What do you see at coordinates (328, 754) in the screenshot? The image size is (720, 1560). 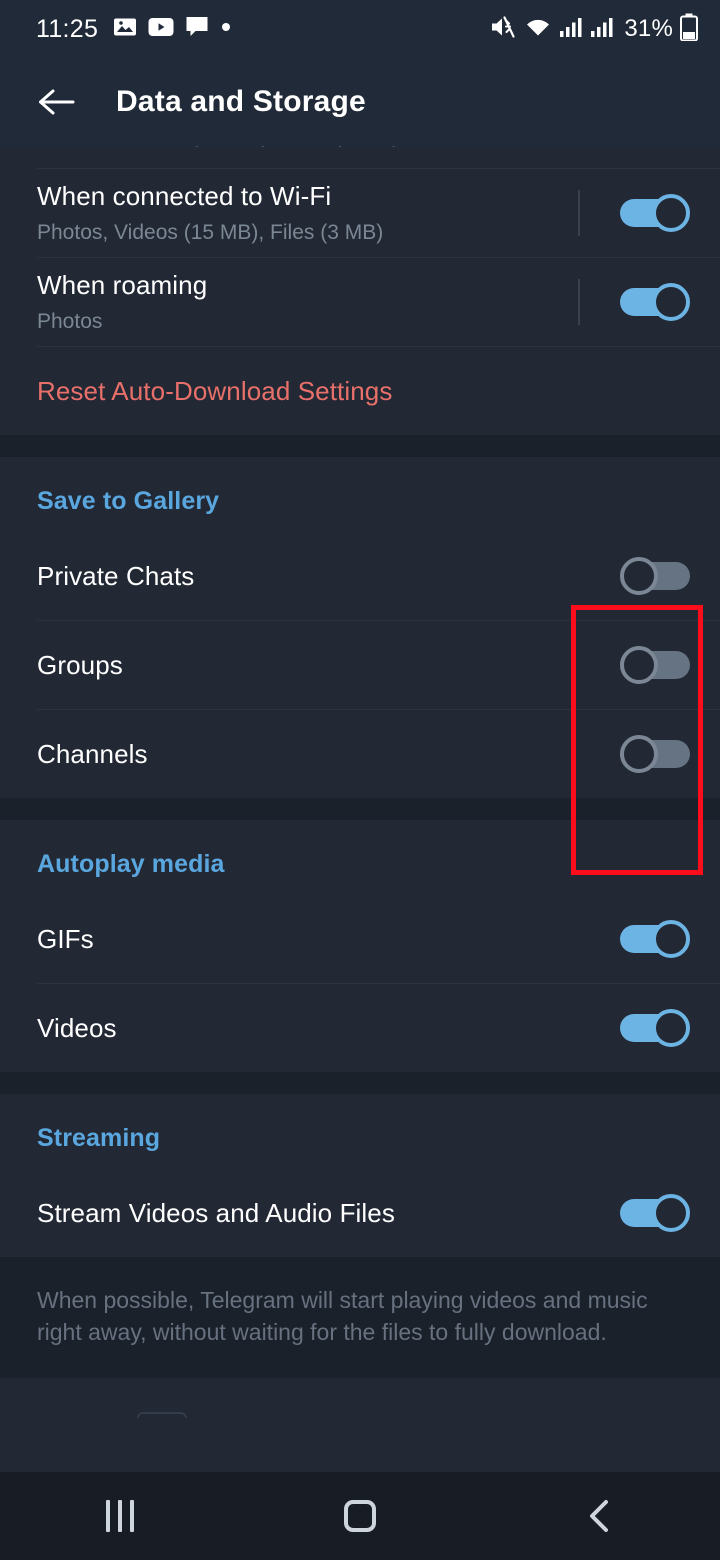 I see `row-text-group: Channels` at bounding box center [328, 754].